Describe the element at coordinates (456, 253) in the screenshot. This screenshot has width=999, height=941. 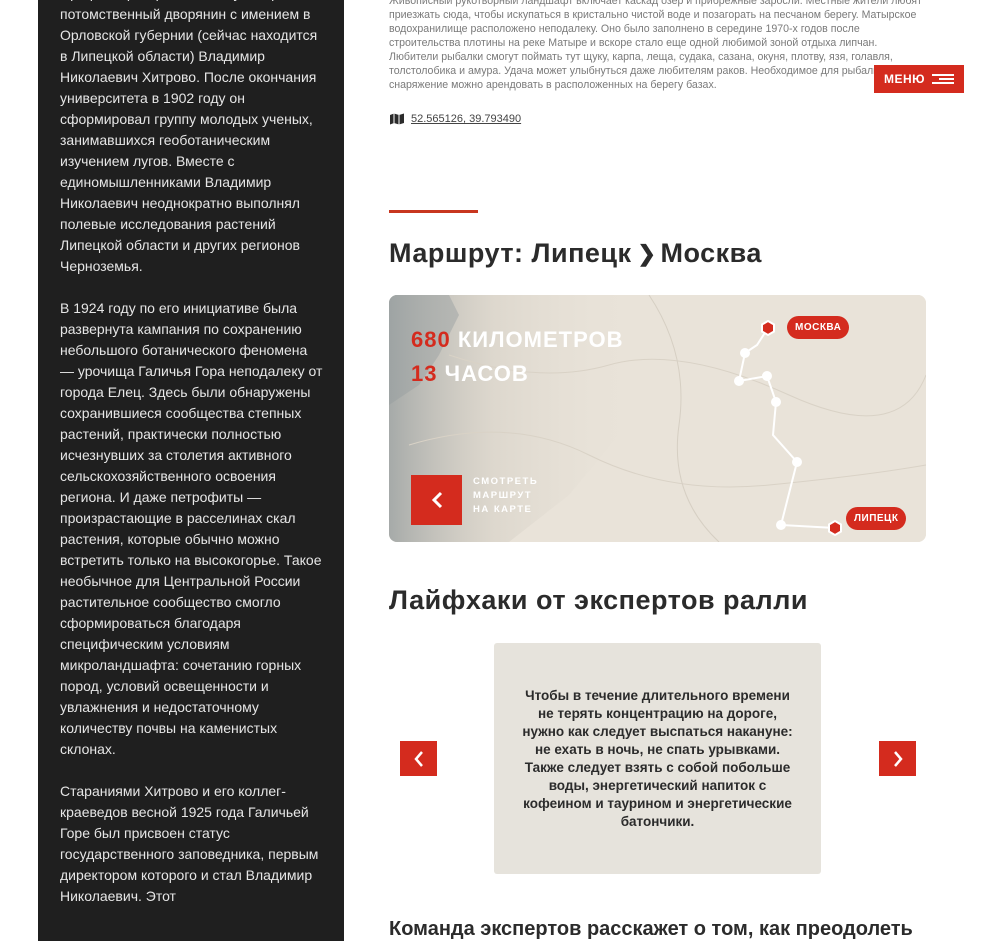
I see `route-prefix: Маршрут:` at that location.